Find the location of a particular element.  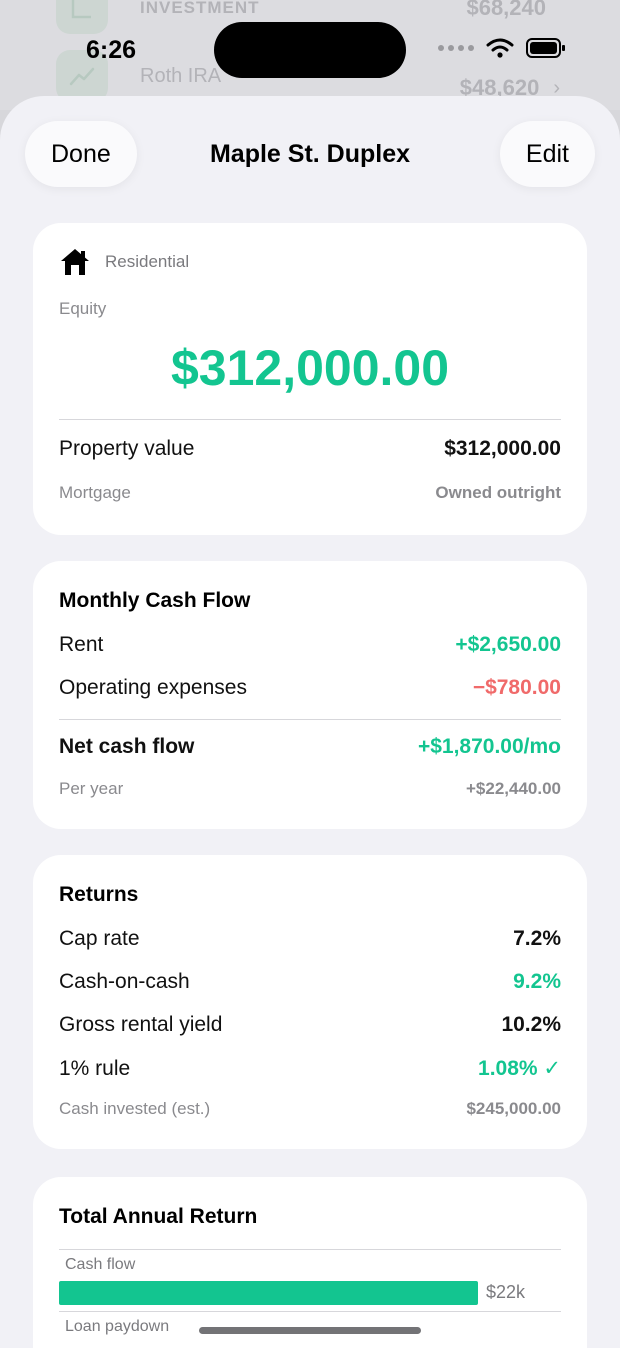

dynamic-island is located at coordinates (310, 50).